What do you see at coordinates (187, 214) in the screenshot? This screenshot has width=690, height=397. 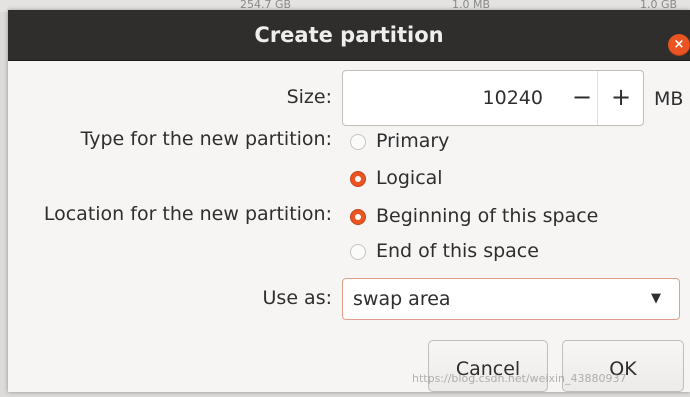 I see `partition-location-label: Location for the new partition:` at bounding box center [187, 214].